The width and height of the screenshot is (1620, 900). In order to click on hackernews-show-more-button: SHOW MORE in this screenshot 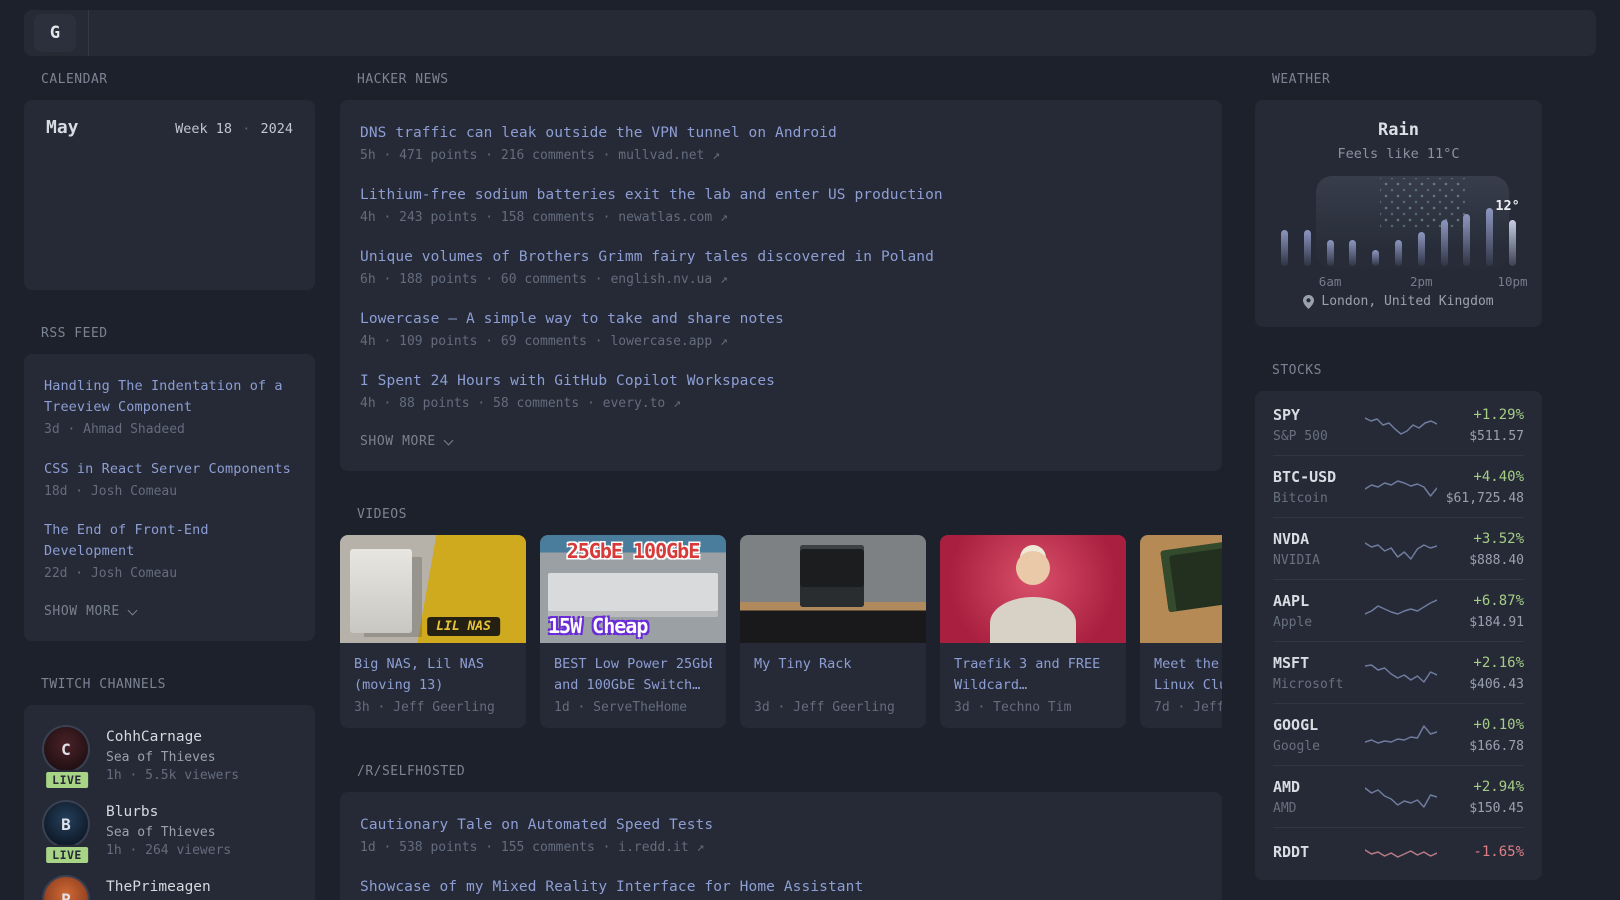, I will do `click(407, 447)`.